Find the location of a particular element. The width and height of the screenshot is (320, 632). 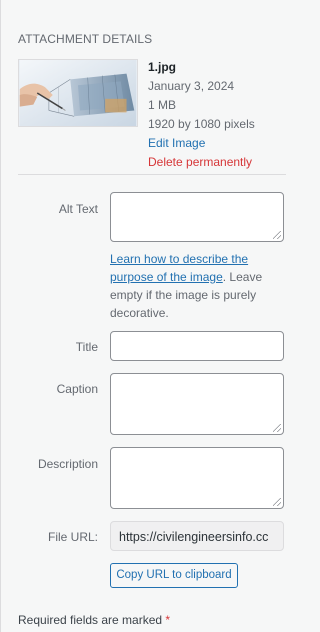

description-textarea is located at coordinates (197, 478).